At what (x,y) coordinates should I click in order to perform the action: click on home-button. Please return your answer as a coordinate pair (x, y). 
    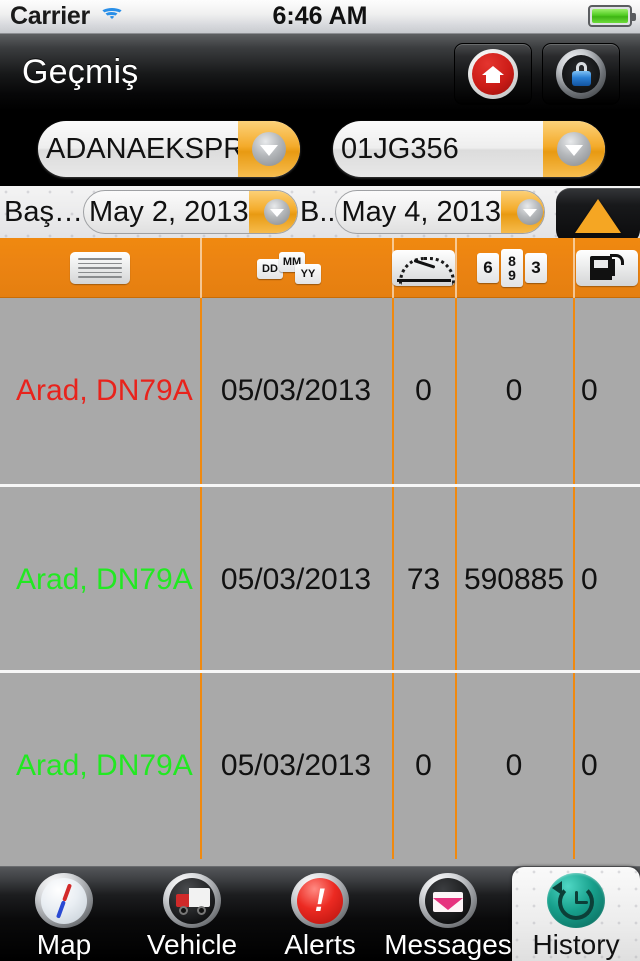
    Looking at the image, I should click on (493, 74).